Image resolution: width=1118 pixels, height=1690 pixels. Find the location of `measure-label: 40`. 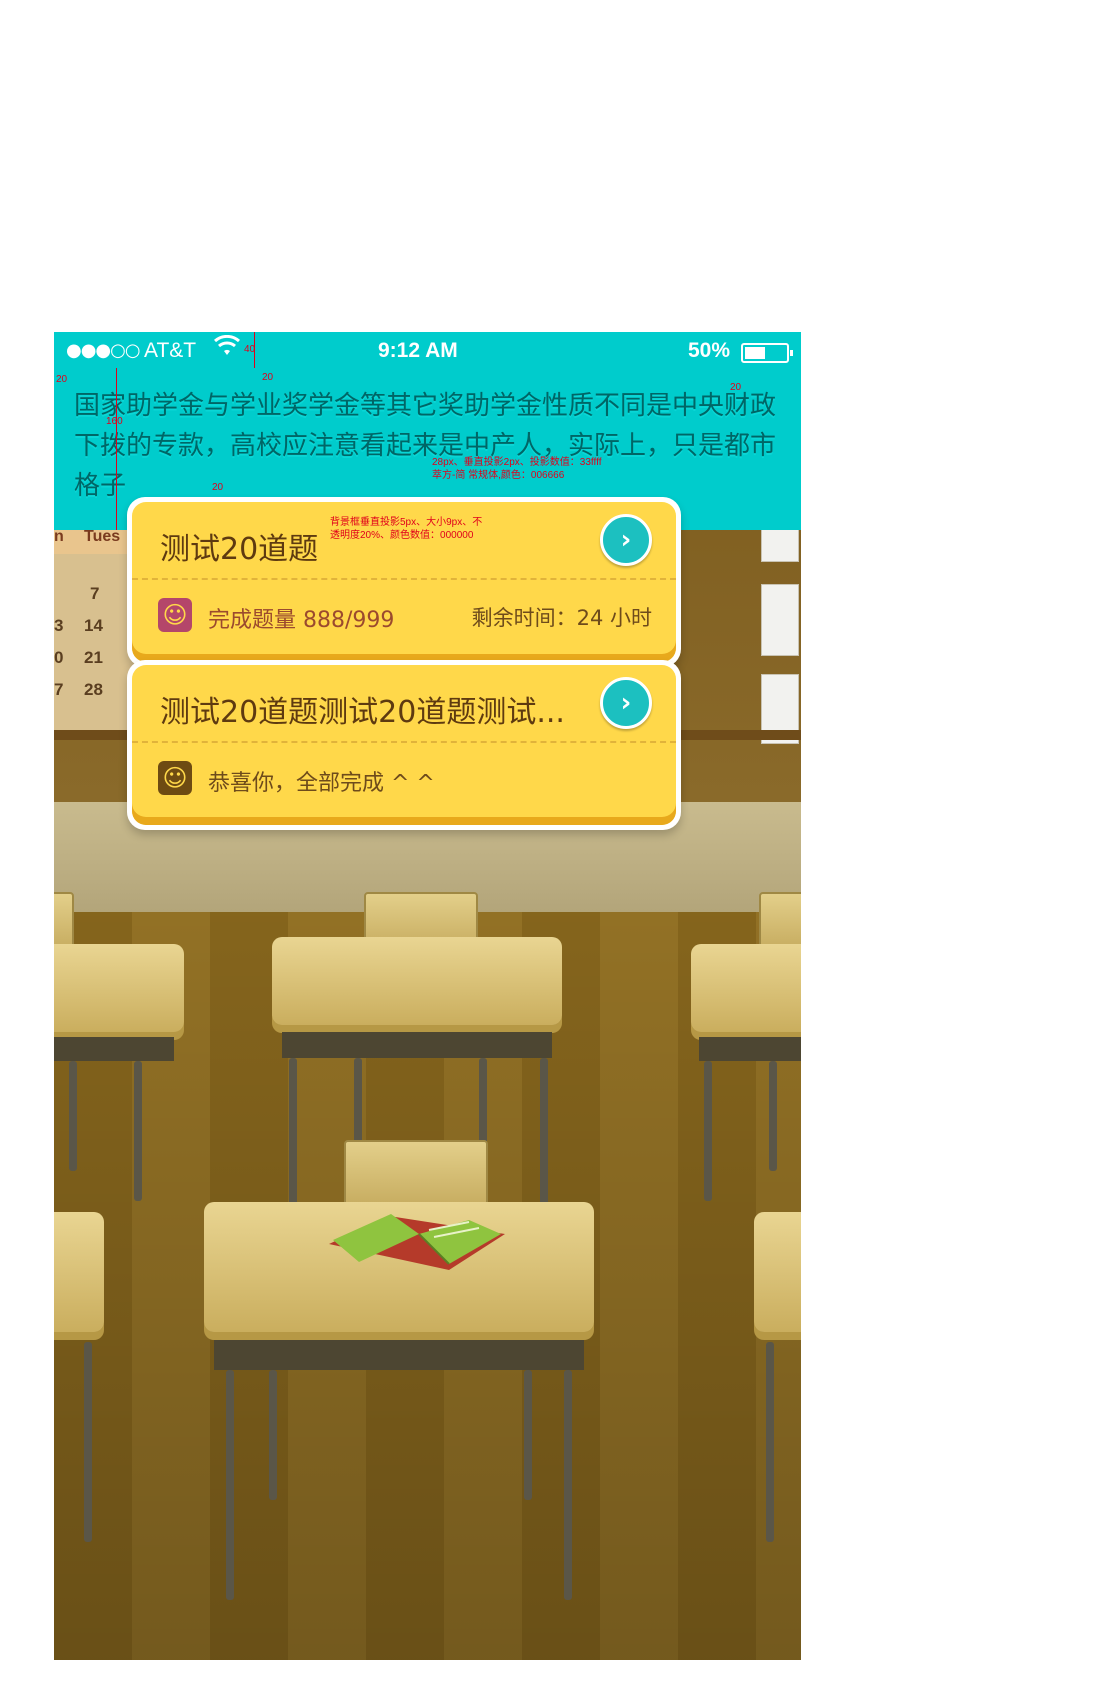

measure-label: 40 is located at coordinates (250, 349).